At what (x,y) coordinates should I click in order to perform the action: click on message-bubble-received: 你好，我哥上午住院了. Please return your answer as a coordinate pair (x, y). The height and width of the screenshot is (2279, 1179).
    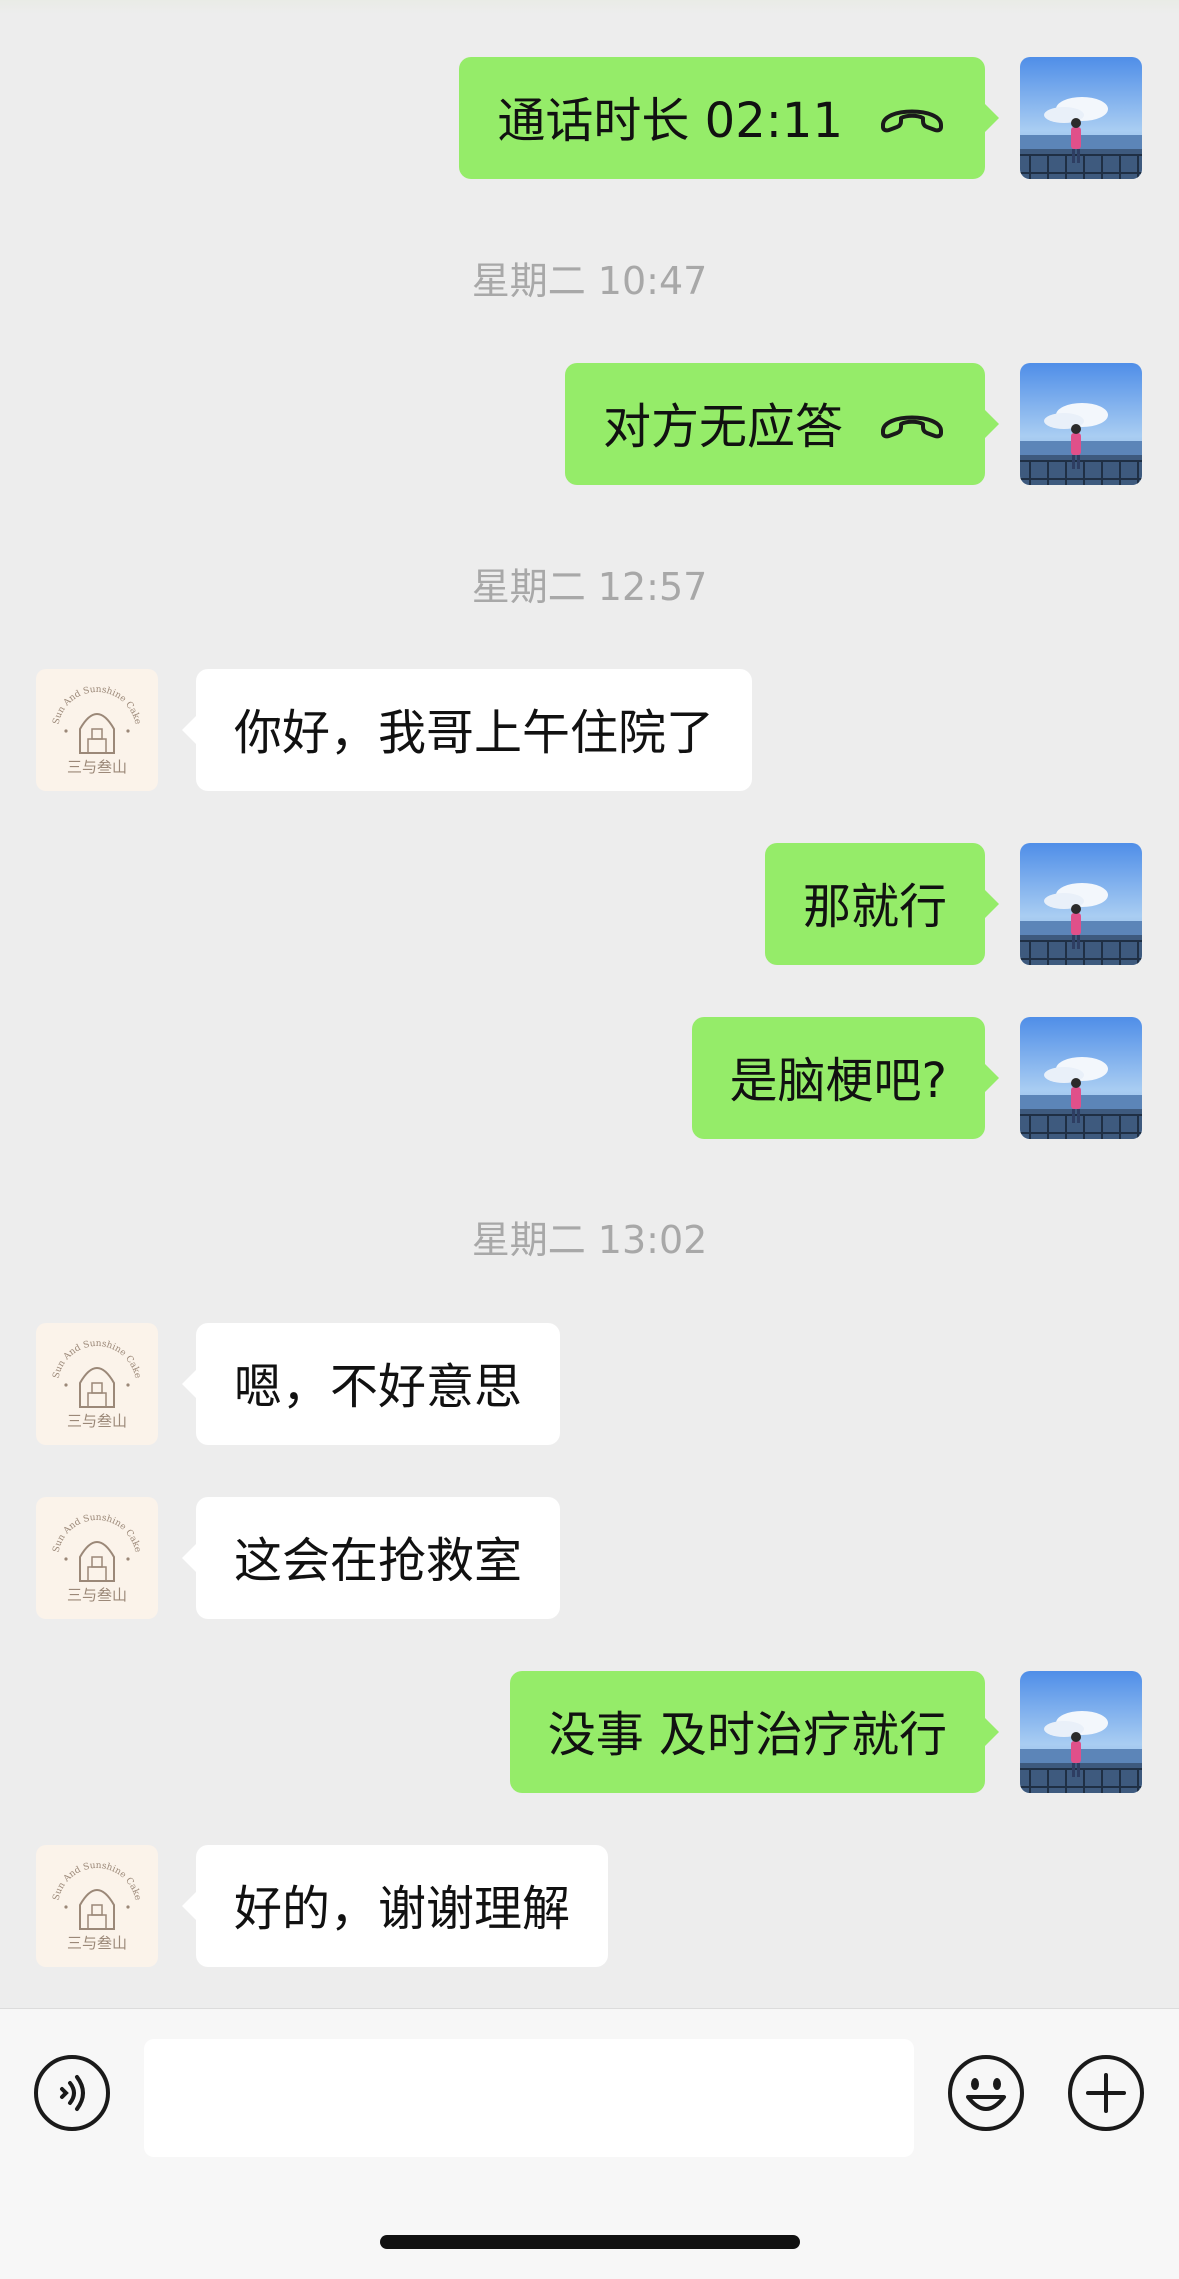
    Looking at the image, I should click on (467, 730).